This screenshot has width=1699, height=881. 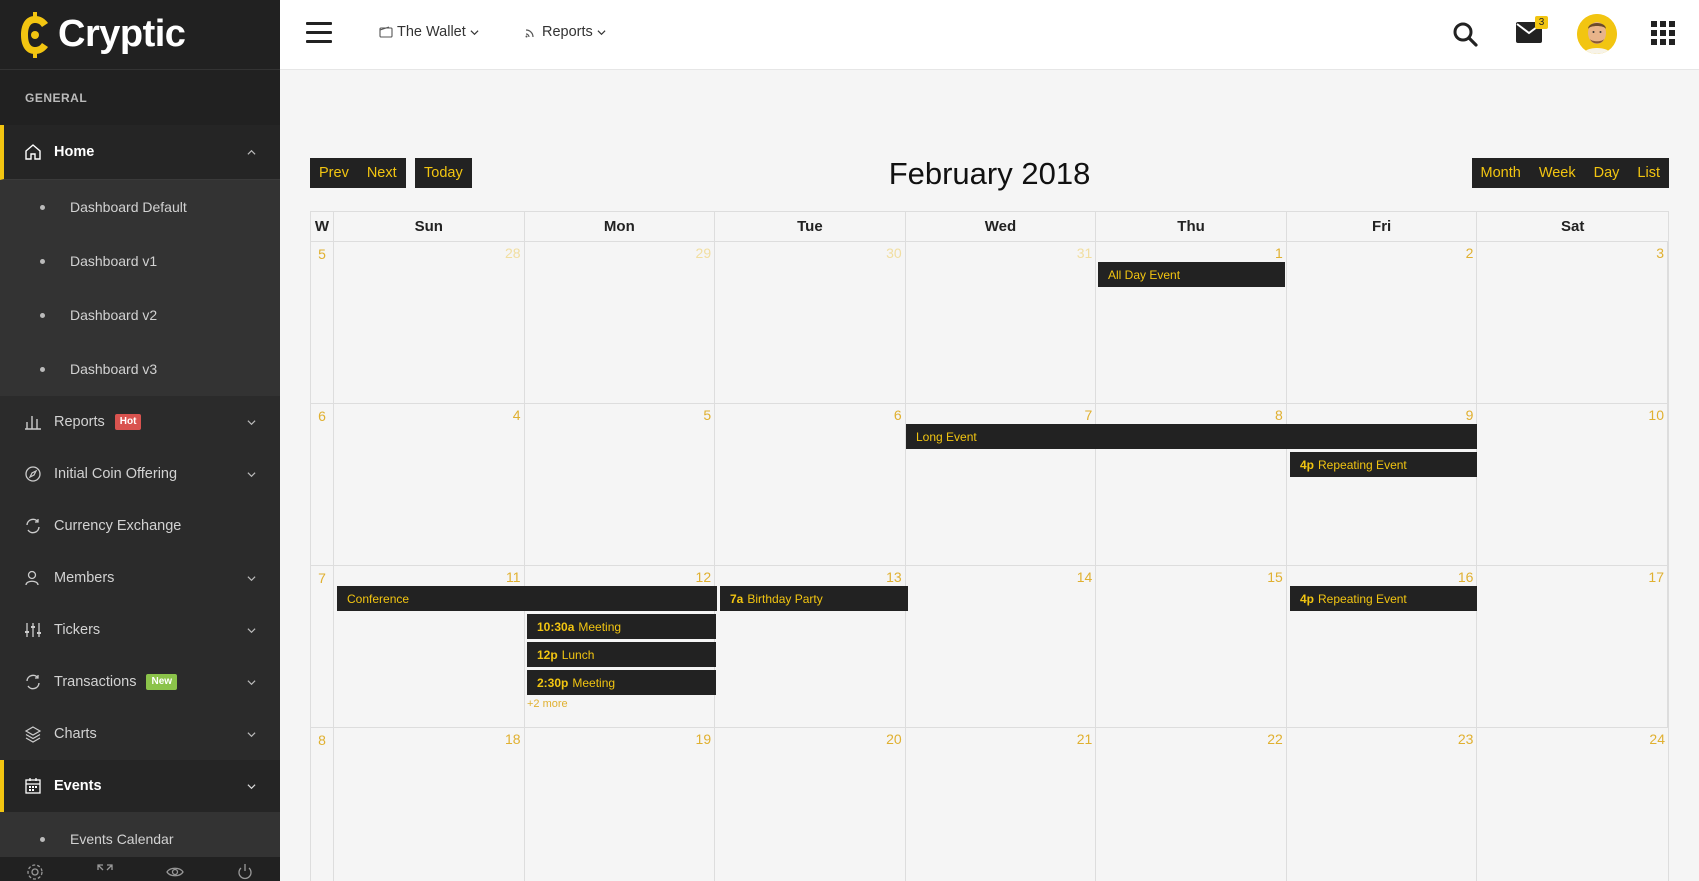 What do you see at coordinates (1572, 484) in the screenshot?
I see `day-cell: 10` at bounding box center [1572, 484].